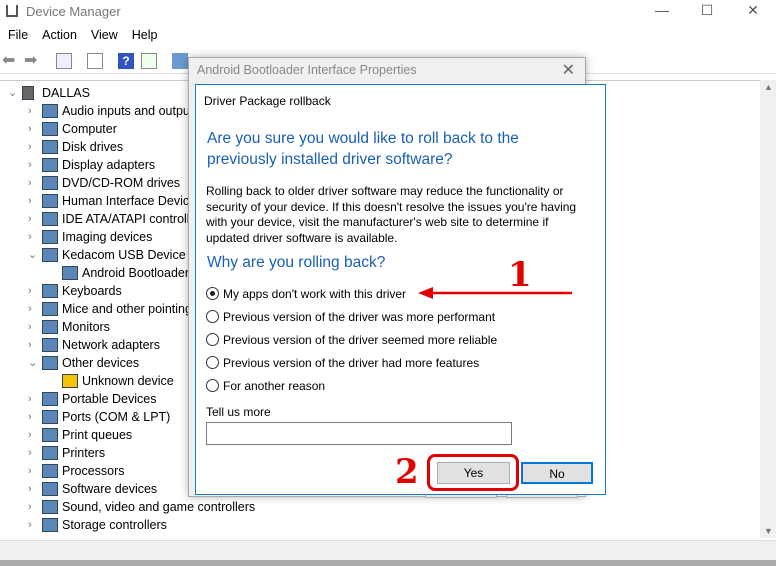 The height and width of the screenshot is (566, 776). I want to click on tree-item-label: Ports (COM & LPT), so click(116, 417).